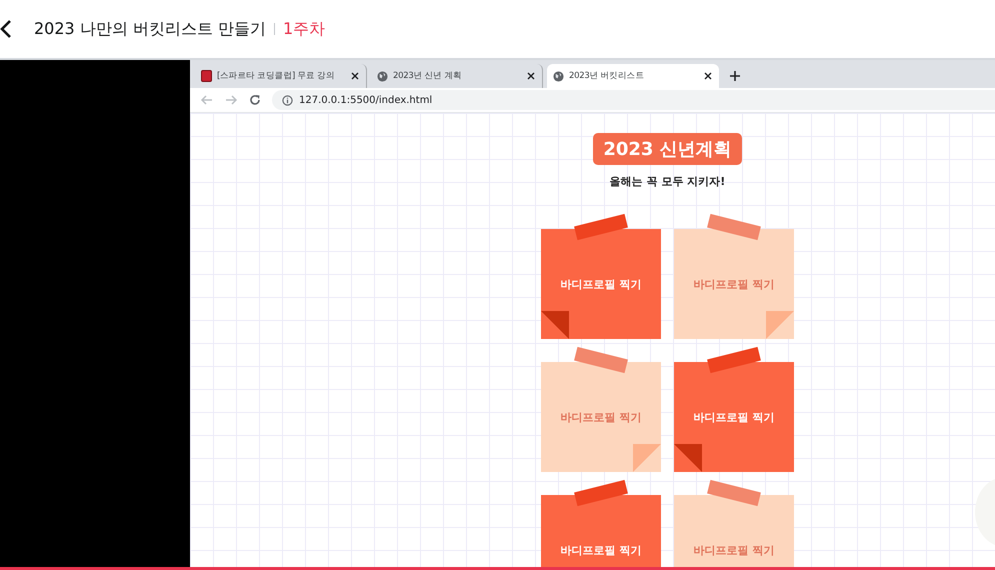  Describe the element at coordinates (304, 29) in the screenshot. I see `week-label: 1주차` at that location.